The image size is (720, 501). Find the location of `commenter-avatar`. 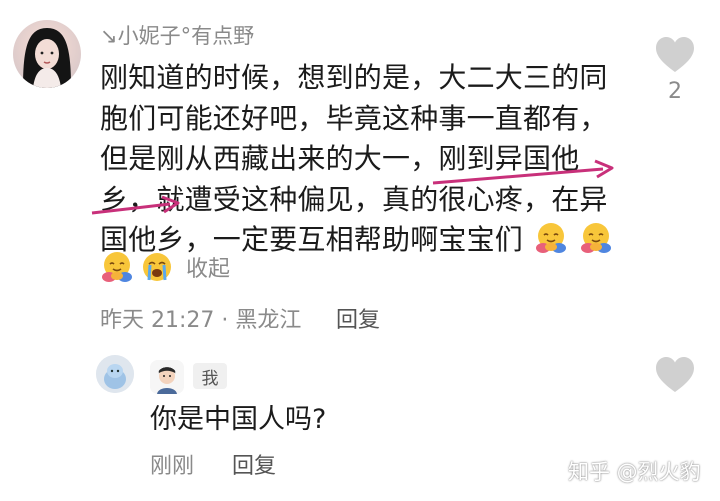

commenter-avatar is located at coordinates (47, 54).